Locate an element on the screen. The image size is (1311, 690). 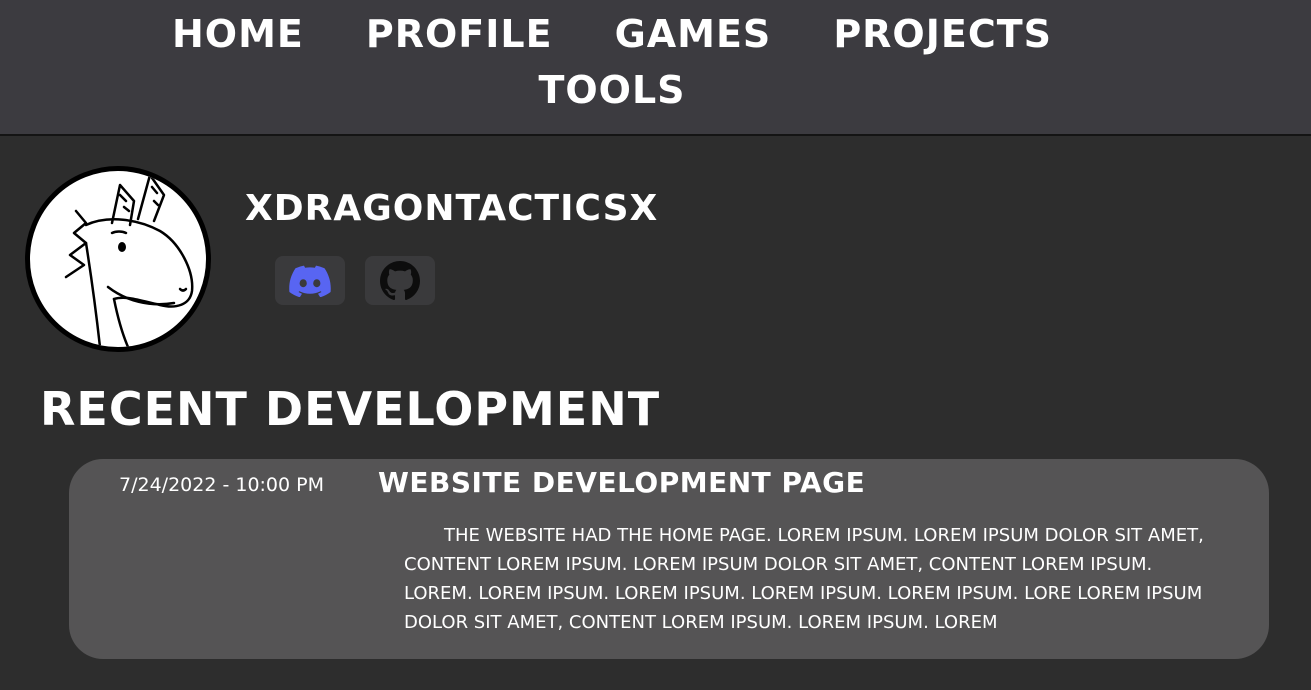
nav-link-profile: PROFILE is located at coordinates (459, 34).